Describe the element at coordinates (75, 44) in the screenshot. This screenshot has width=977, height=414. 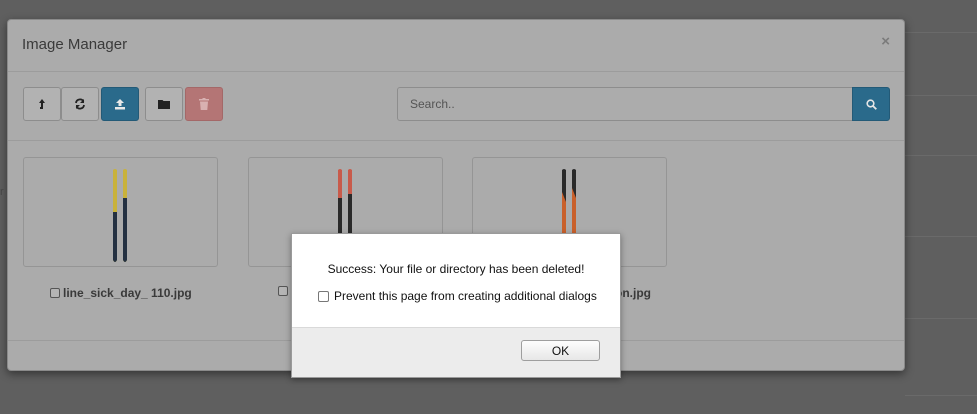
I see `modal-title: Image Manager` at that location.